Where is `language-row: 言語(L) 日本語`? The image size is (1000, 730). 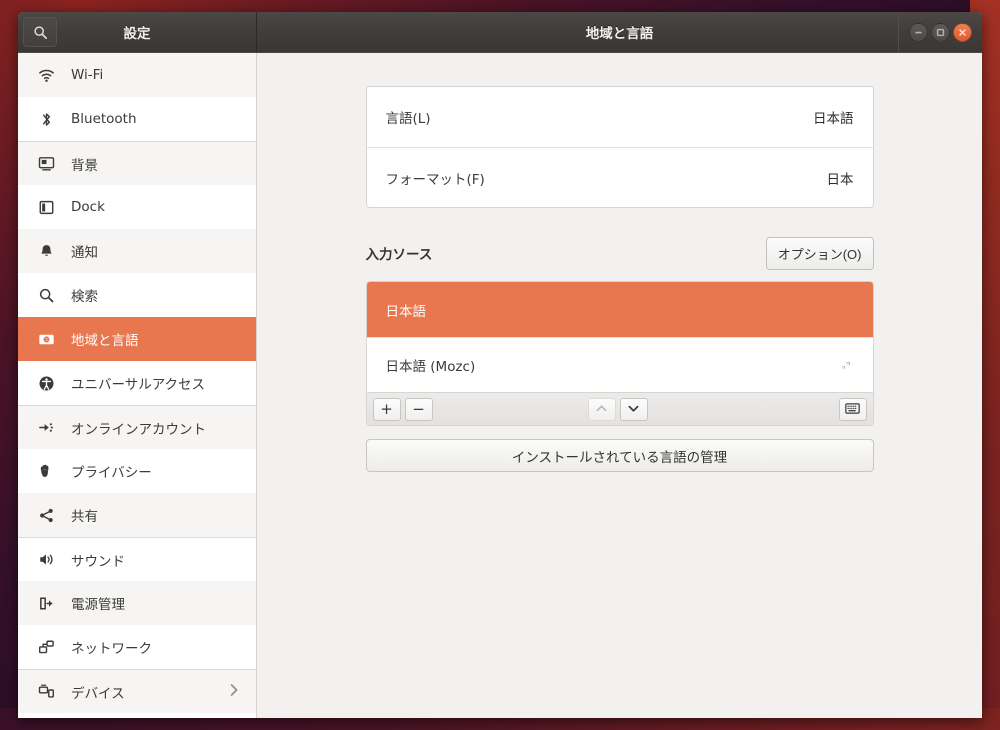
language-row: 言語(L) 日本語 is located at coordinates (620, 117).